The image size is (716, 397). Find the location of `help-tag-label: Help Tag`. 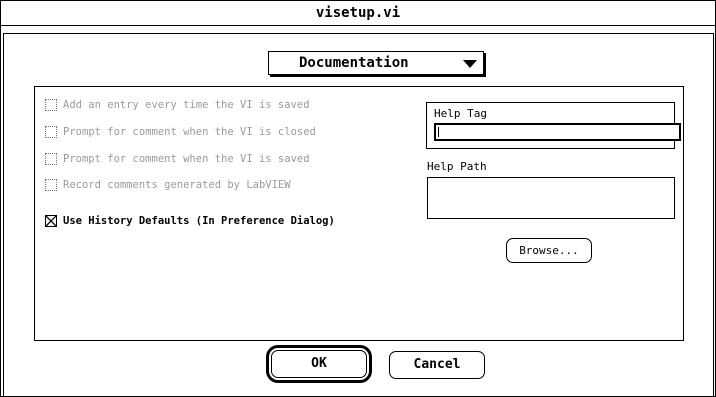

help-tag-label: Help Tag is located at coordinates (460, 113).